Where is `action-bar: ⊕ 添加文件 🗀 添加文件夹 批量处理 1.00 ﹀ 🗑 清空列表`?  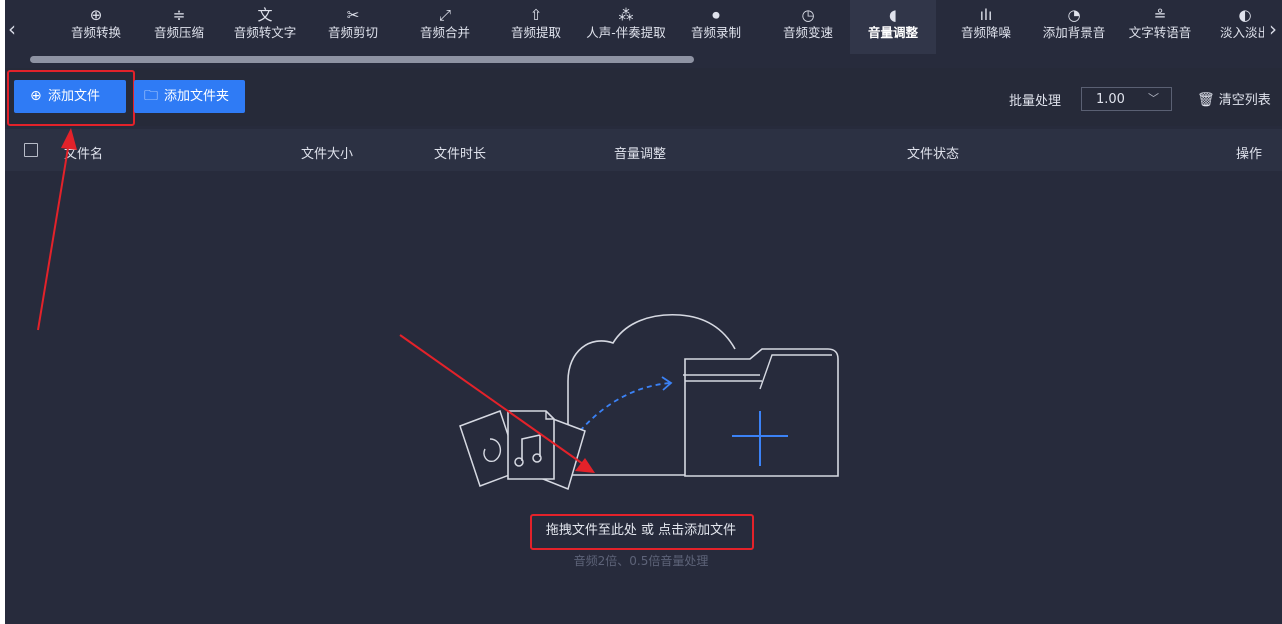 action-bar: ⊕ 添加文件 🗀 添加文件夹 批量处理 1.00 ﹀ 🗑 清空列表 is located at coordinates (643, 97).